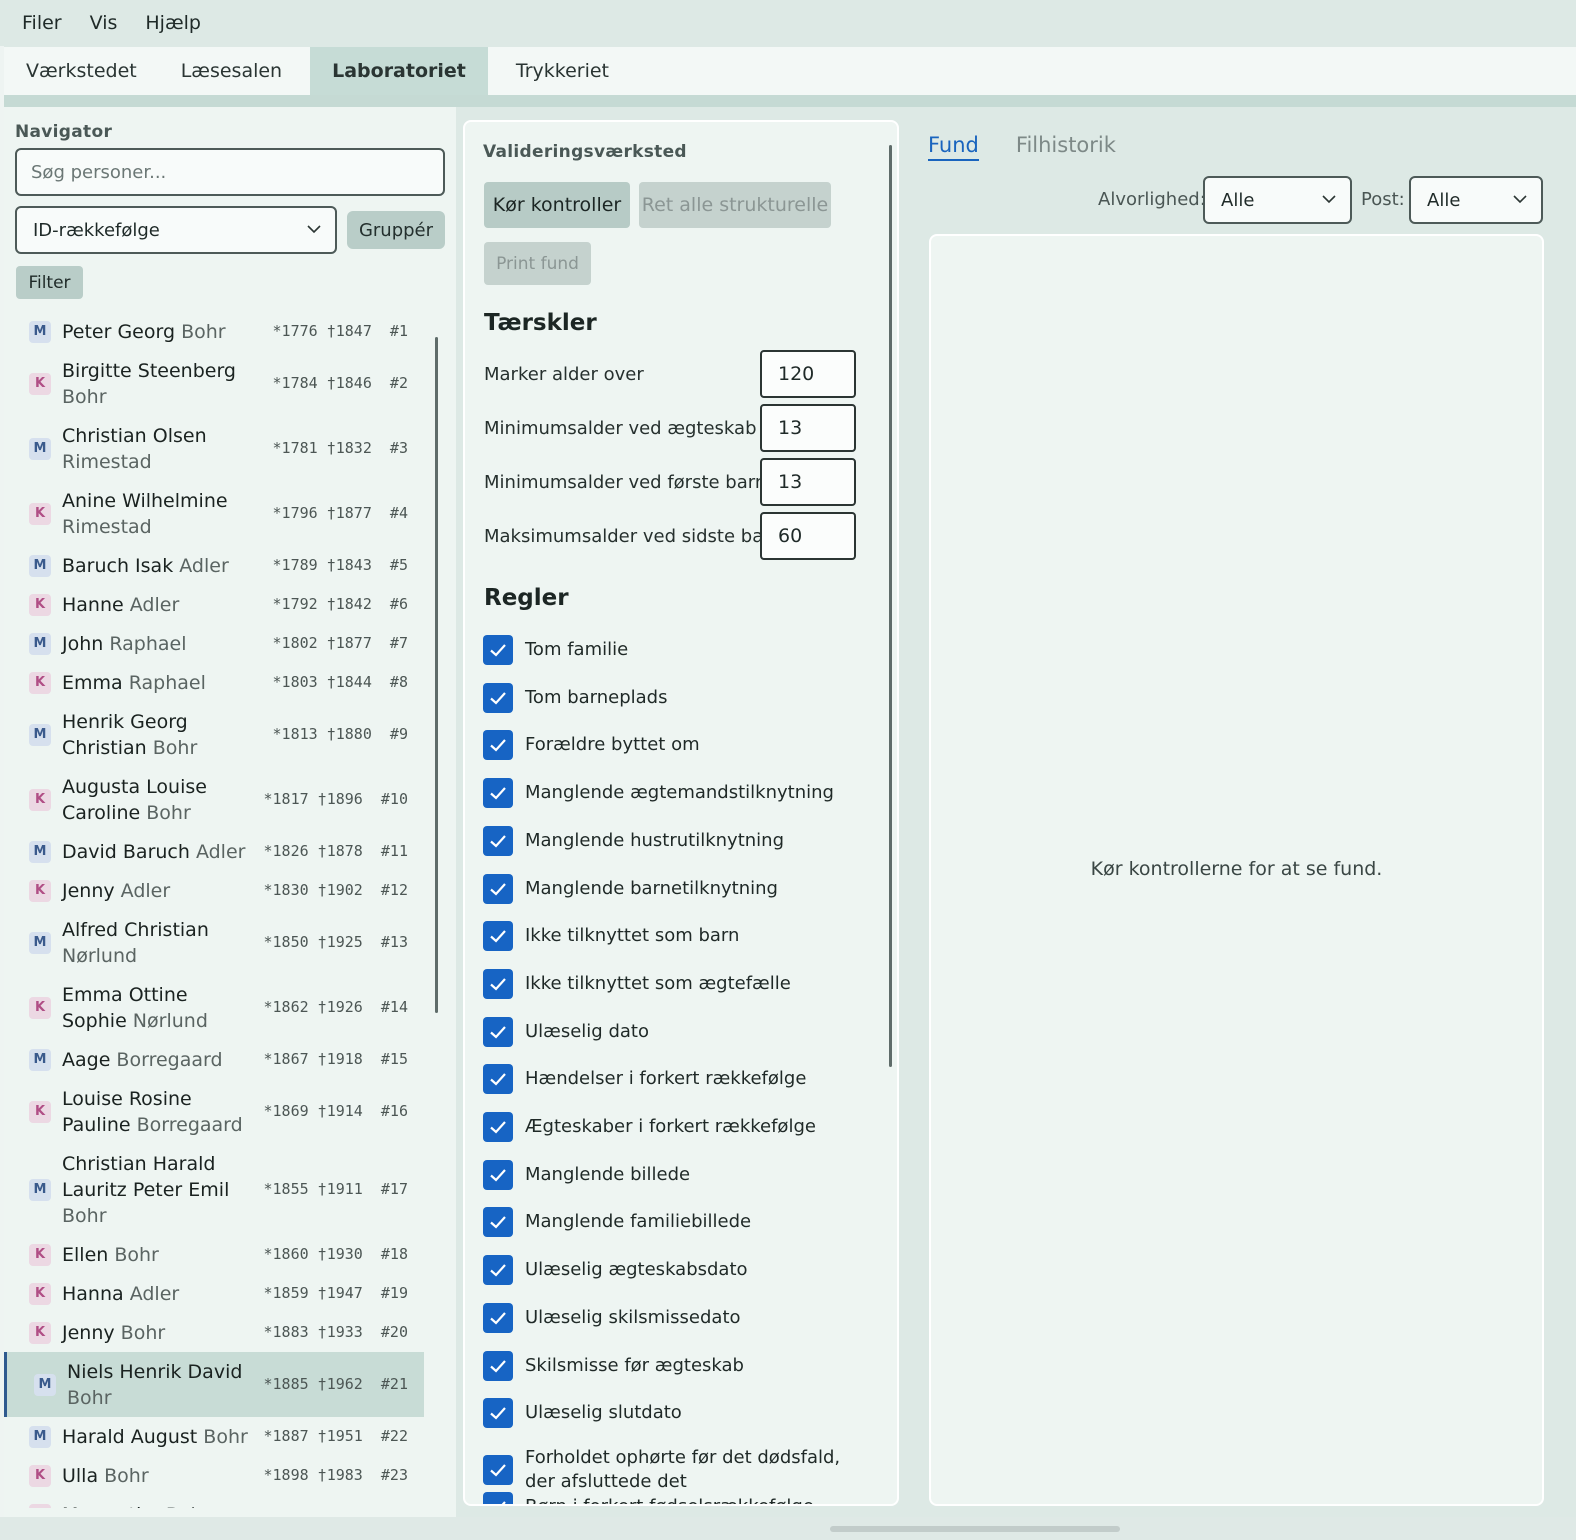 Image resolution: width=1576 pixels, height=1540 pixels. What do you see at coordinates (146, 1176) in the screenshot?
I see `person-given-name: Christian Harald Lauritz Peter Emil` at bounding box center [146, 1176].